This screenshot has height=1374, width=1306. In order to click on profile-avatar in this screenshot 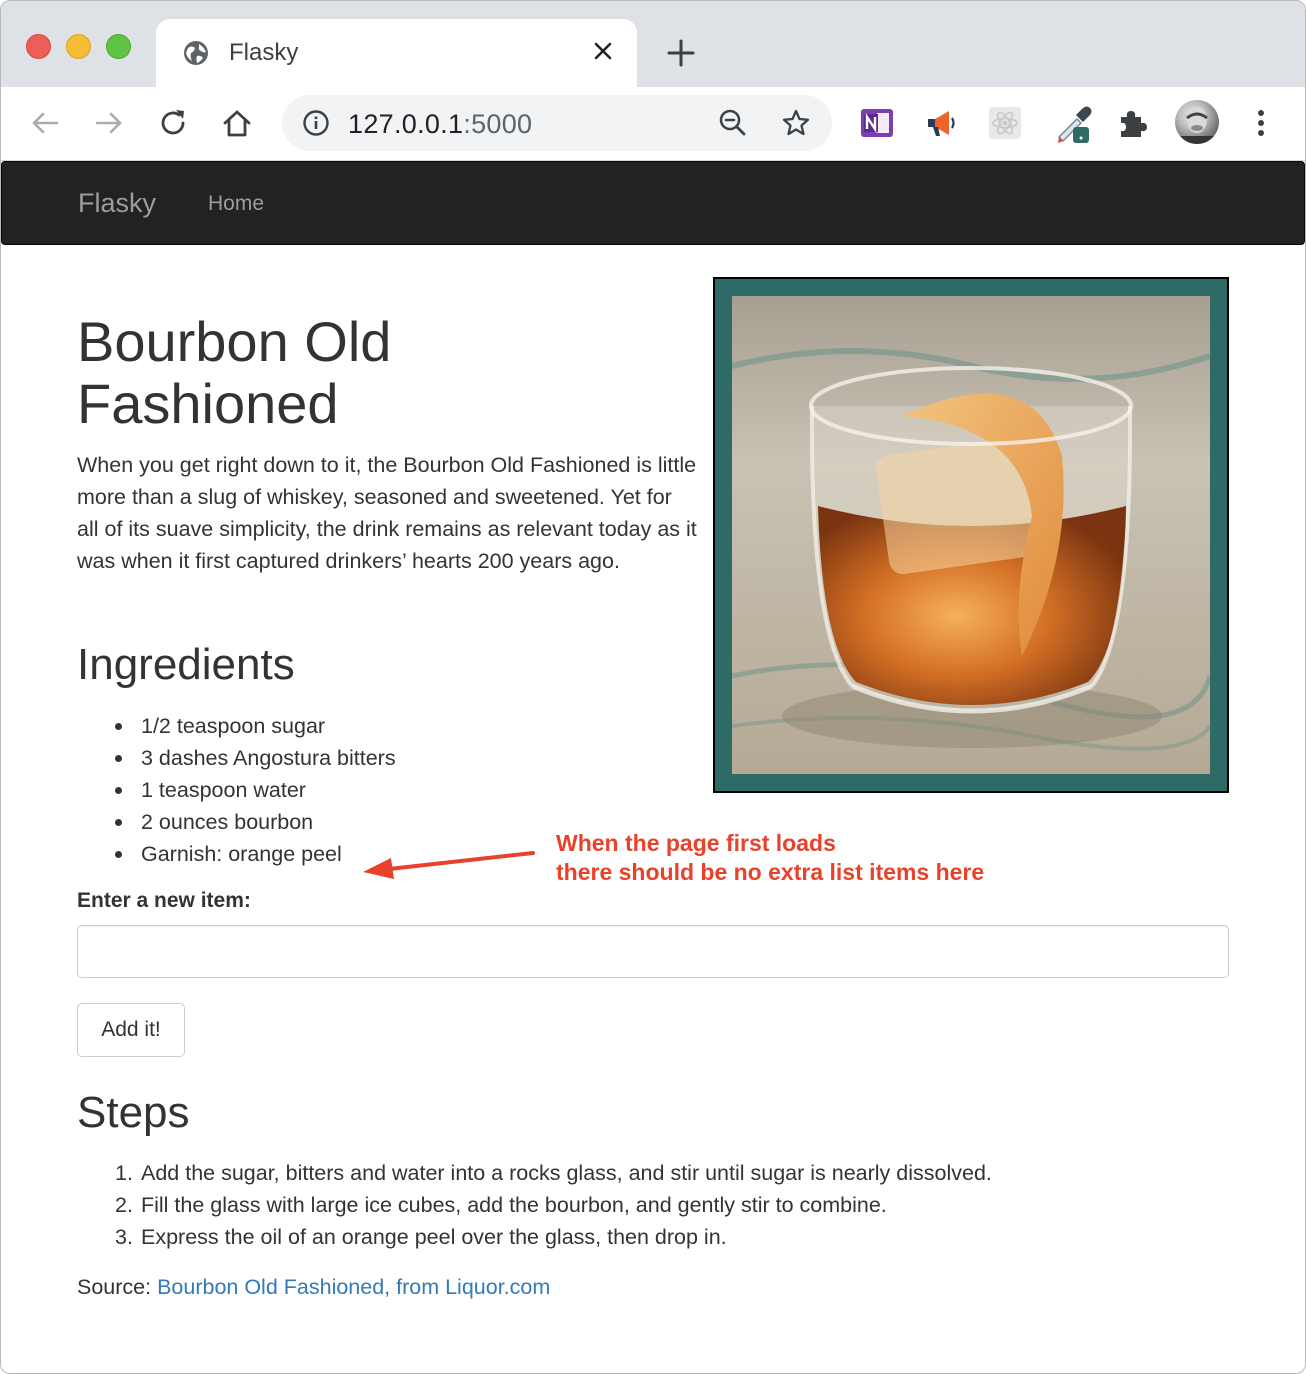, I will do `click(1197, 122)`.